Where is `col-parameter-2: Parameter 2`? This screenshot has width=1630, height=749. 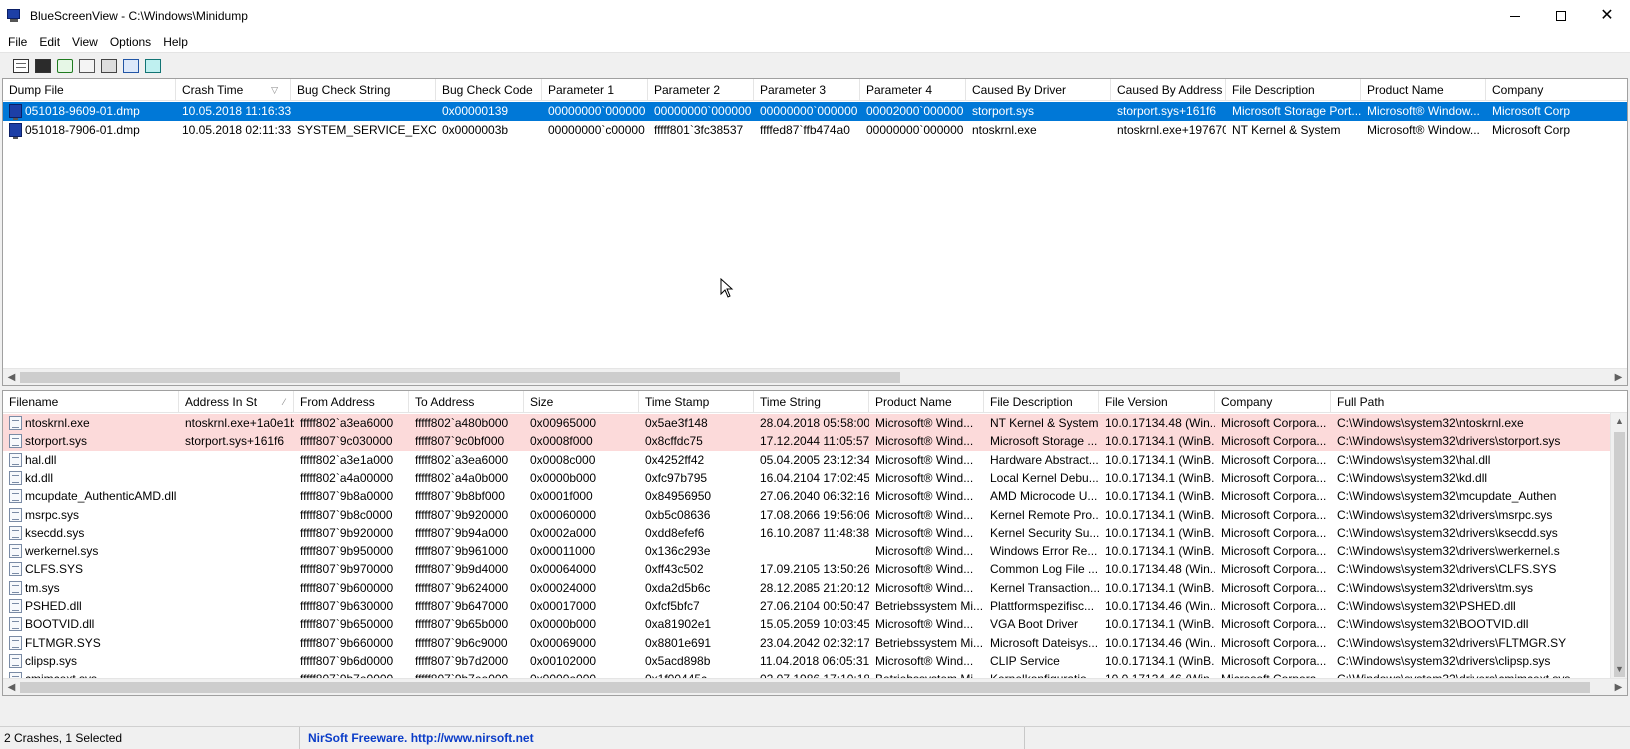 col-parameter-2: Parameter 2 is located at coordinates (701, 90).